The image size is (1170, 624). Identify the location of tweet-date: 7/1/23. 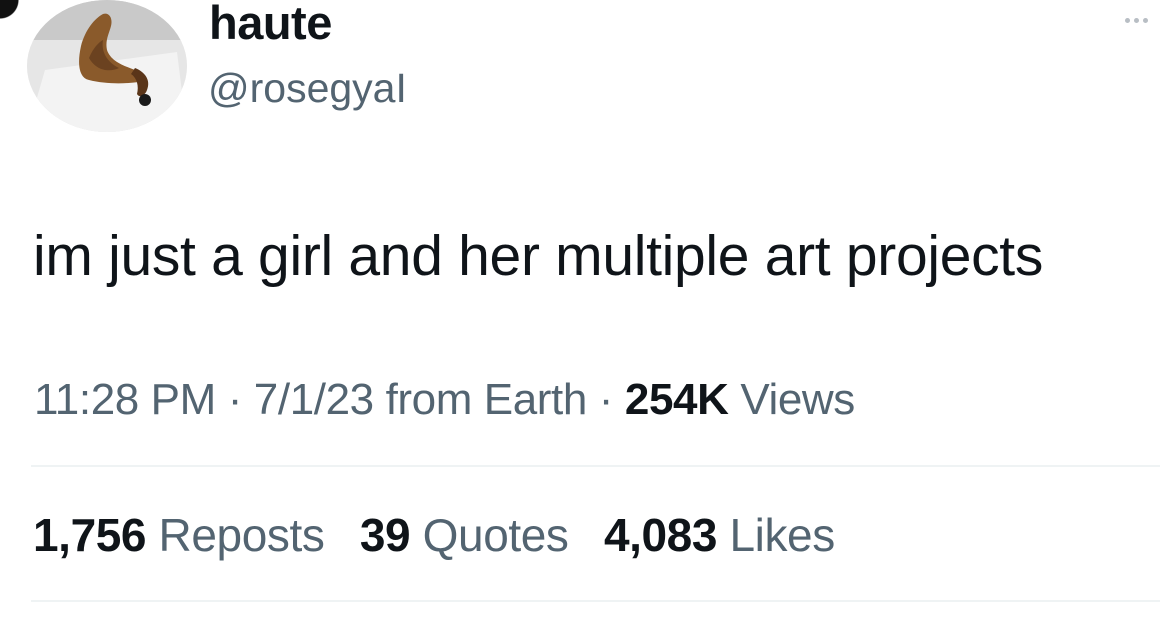
(314, 399).